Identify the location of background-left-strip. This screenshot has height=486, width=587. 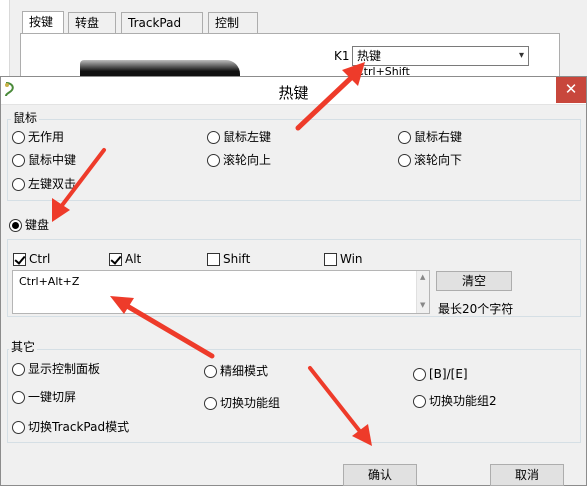
(5, 38).